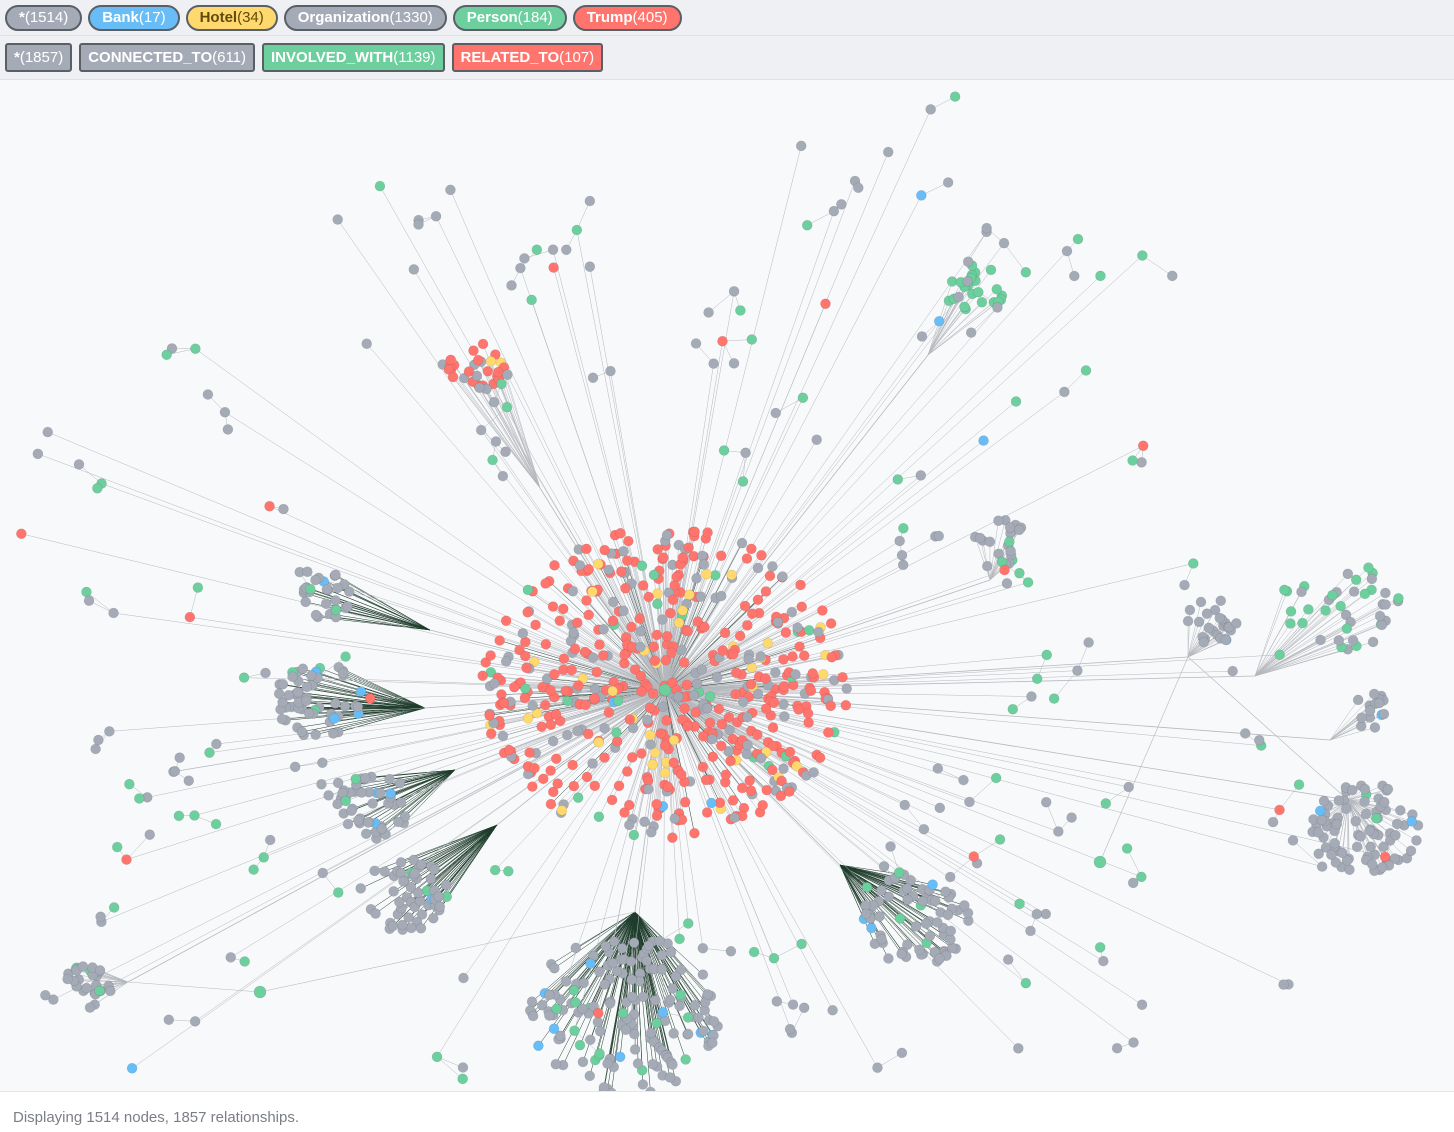 Image resolution: width=1454 pixels, height=1132 pixels. I want to click on rel-type-all-tag: * (1857), so click(39, 57).